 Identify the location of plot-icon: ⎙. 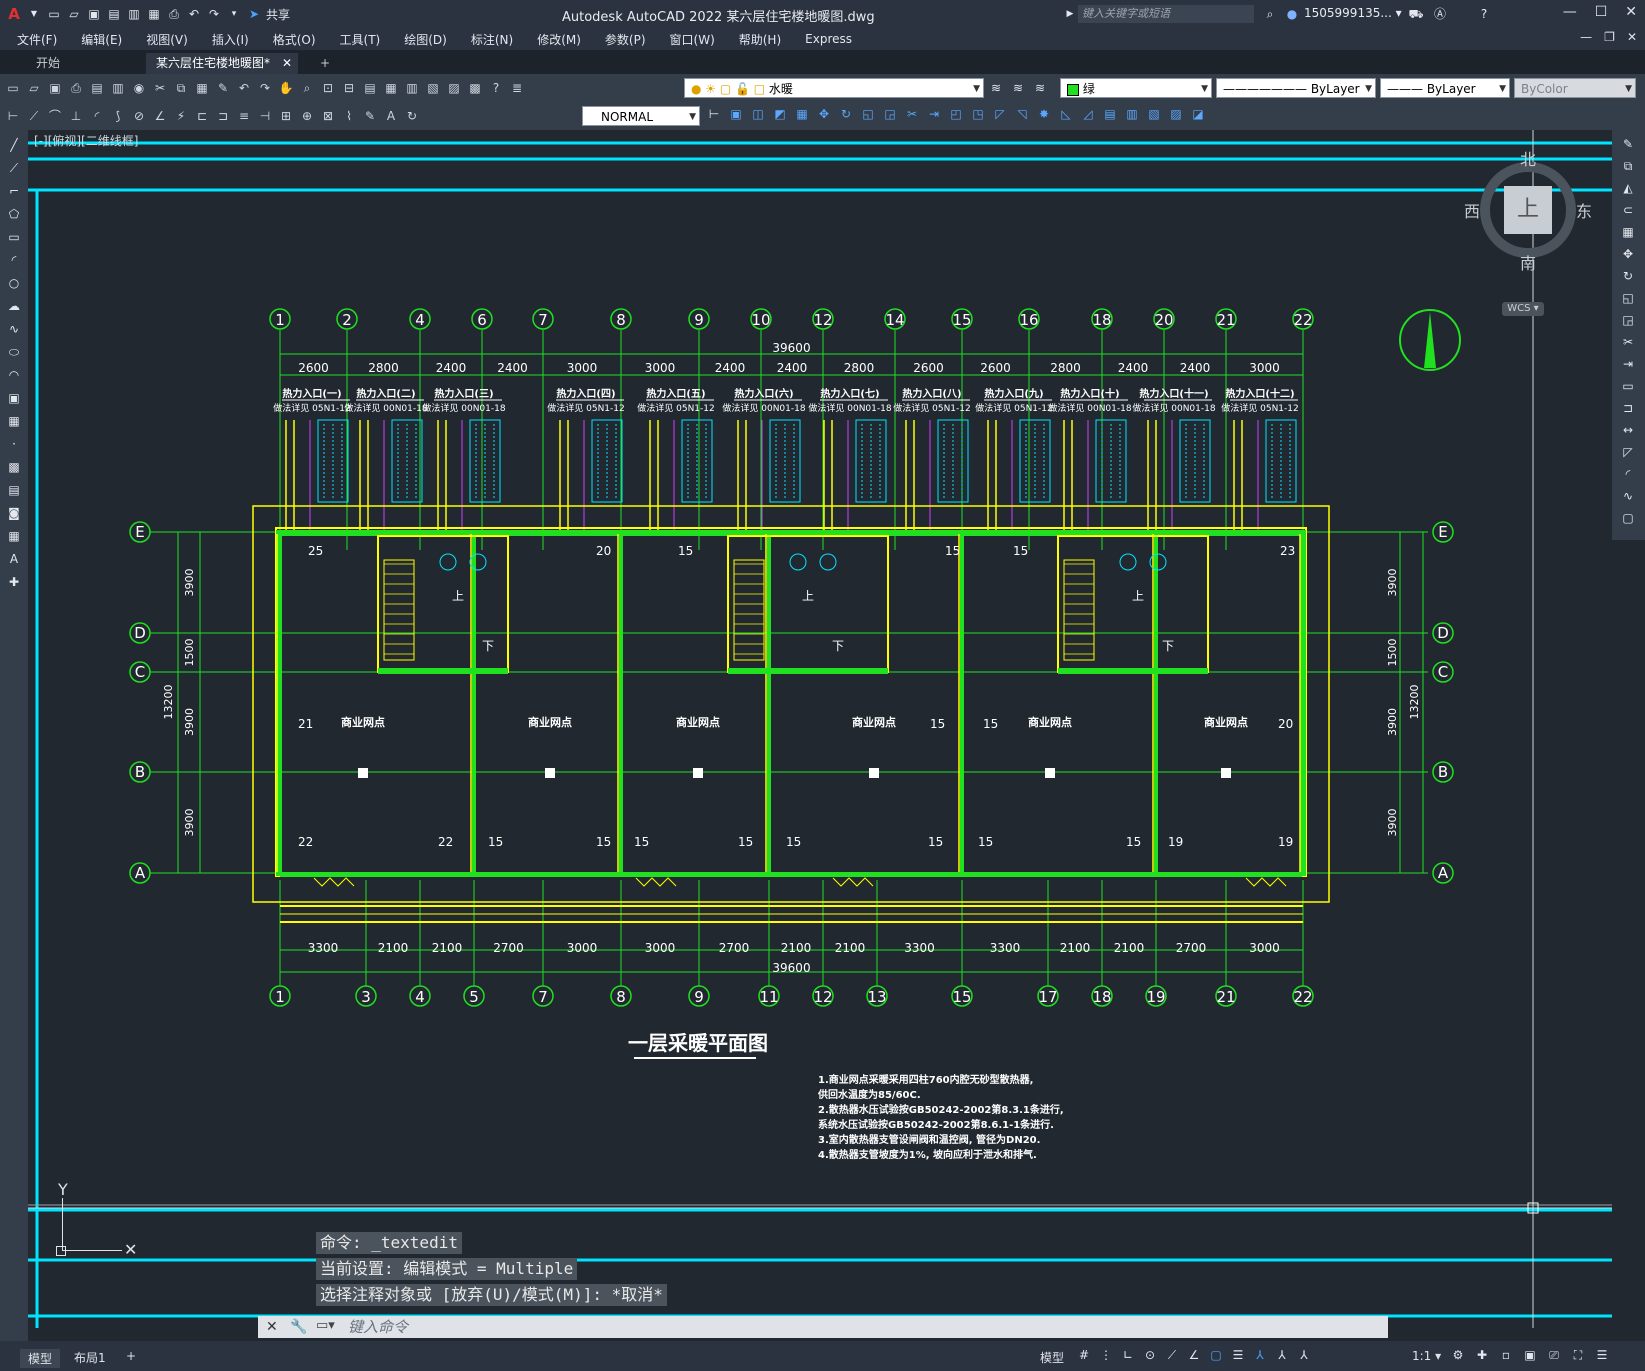
(76, 88).